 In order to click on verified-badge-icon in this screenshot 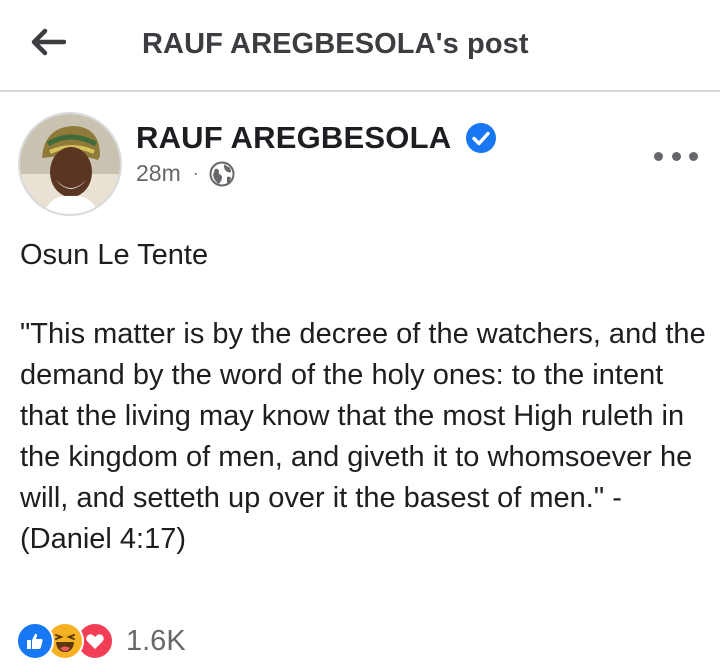, I will do `click(481, 138)`.